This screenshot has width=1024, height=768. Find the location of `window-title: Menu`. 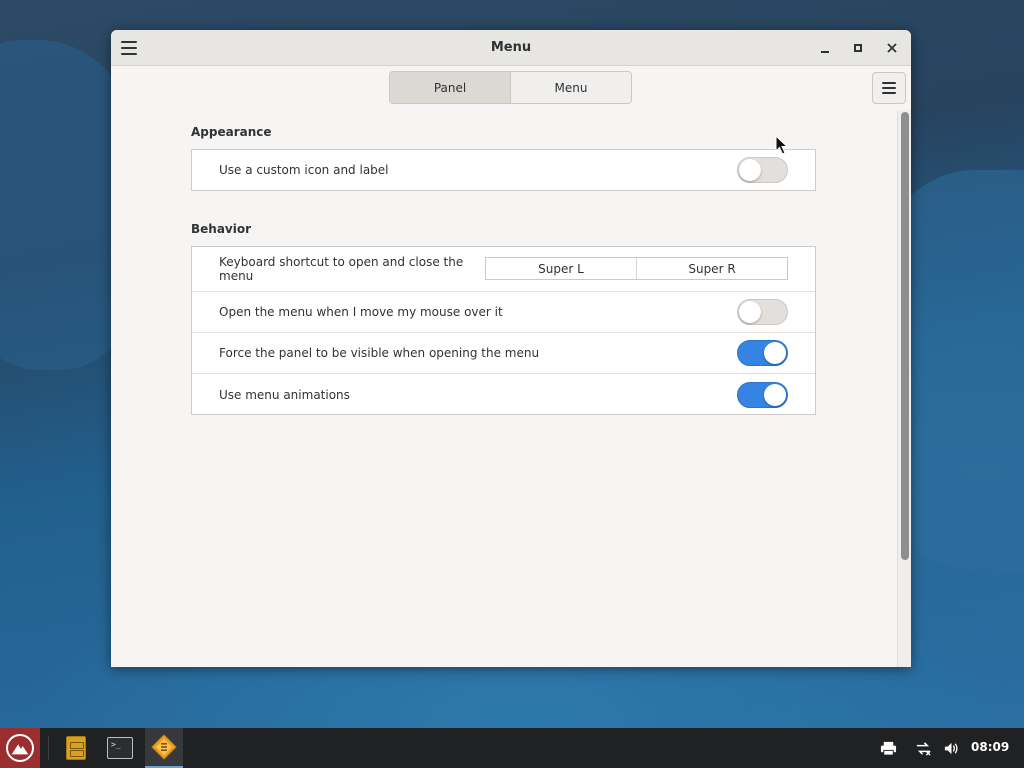

window-title: Menu is located at coordinates (511, 47).